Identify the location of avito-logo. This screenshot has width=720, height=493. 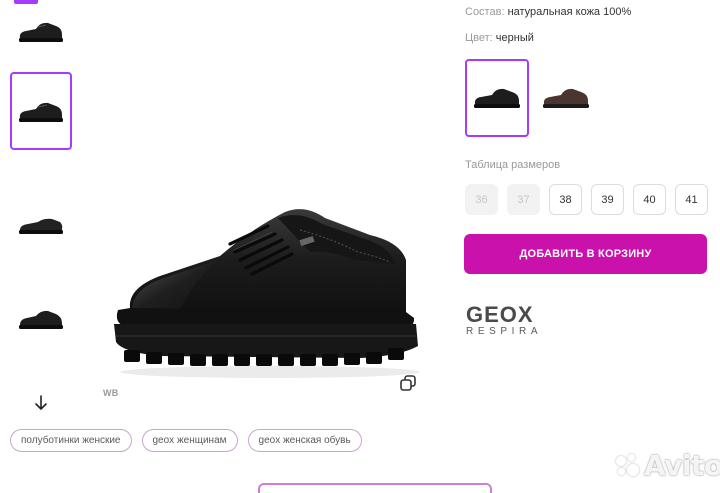
(627, 466).